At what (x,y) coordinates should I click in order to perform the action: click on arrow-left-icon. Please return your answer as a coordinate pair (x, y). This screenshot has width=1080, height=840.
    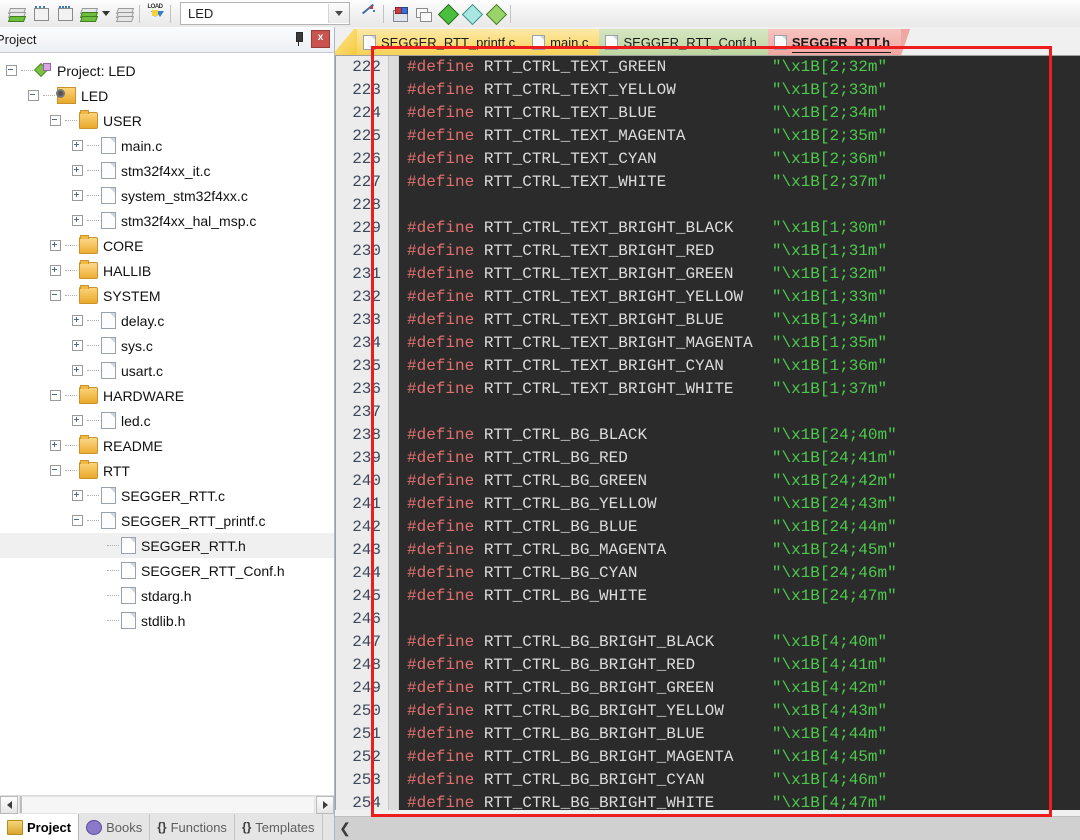
    Looking at the image, I should click on (9, 805).